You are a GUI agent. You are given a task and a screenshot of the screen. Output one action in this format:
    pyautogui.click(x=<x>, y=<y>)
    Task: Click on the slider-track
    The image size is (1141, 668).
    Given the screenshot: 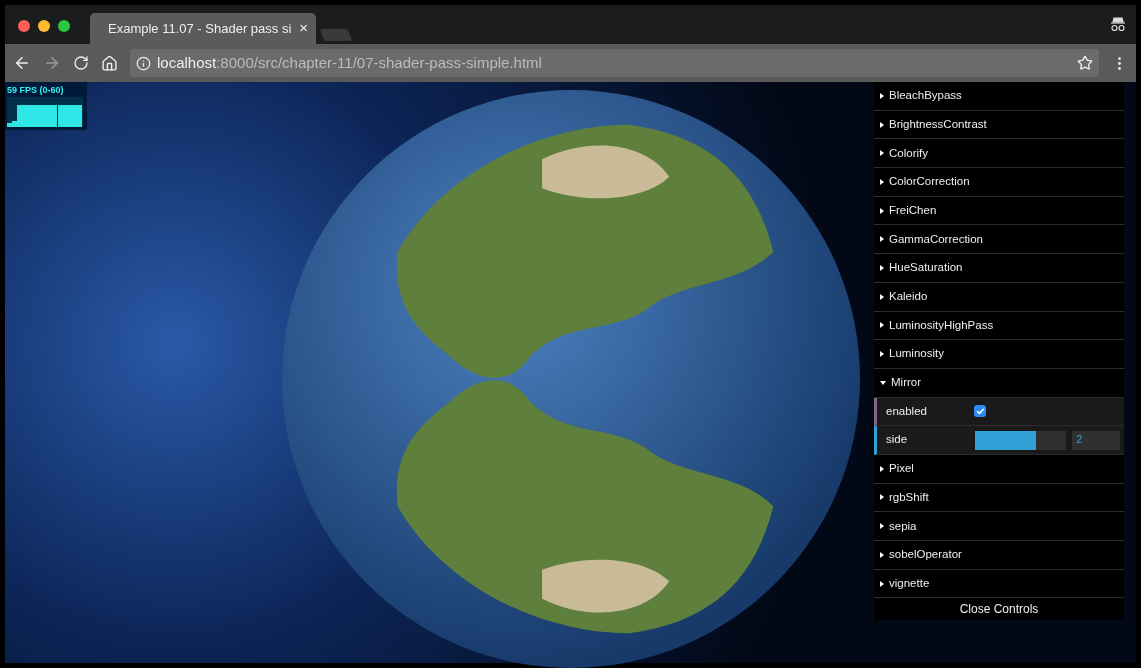 What is the action you would take?
    pyautogui.click(x=1020, y=440)
    